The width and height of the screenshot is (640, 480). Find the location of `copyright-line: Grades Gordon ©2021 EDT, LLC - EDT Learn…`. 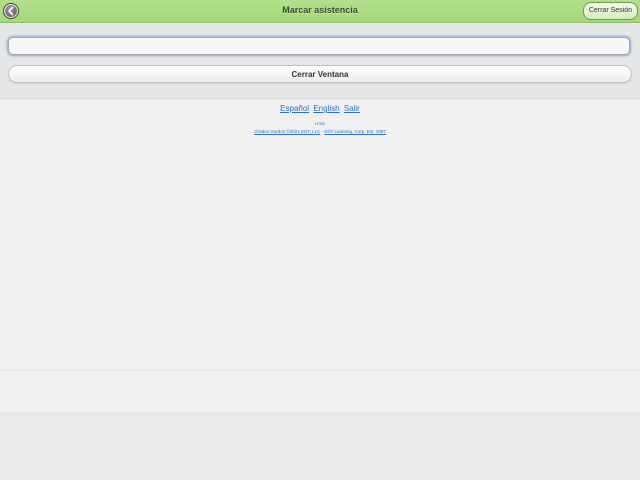

copyright-line: Grades Gordon ©2021 EDT, LLC - EDT Learn… is located at coordinates (320, 131).